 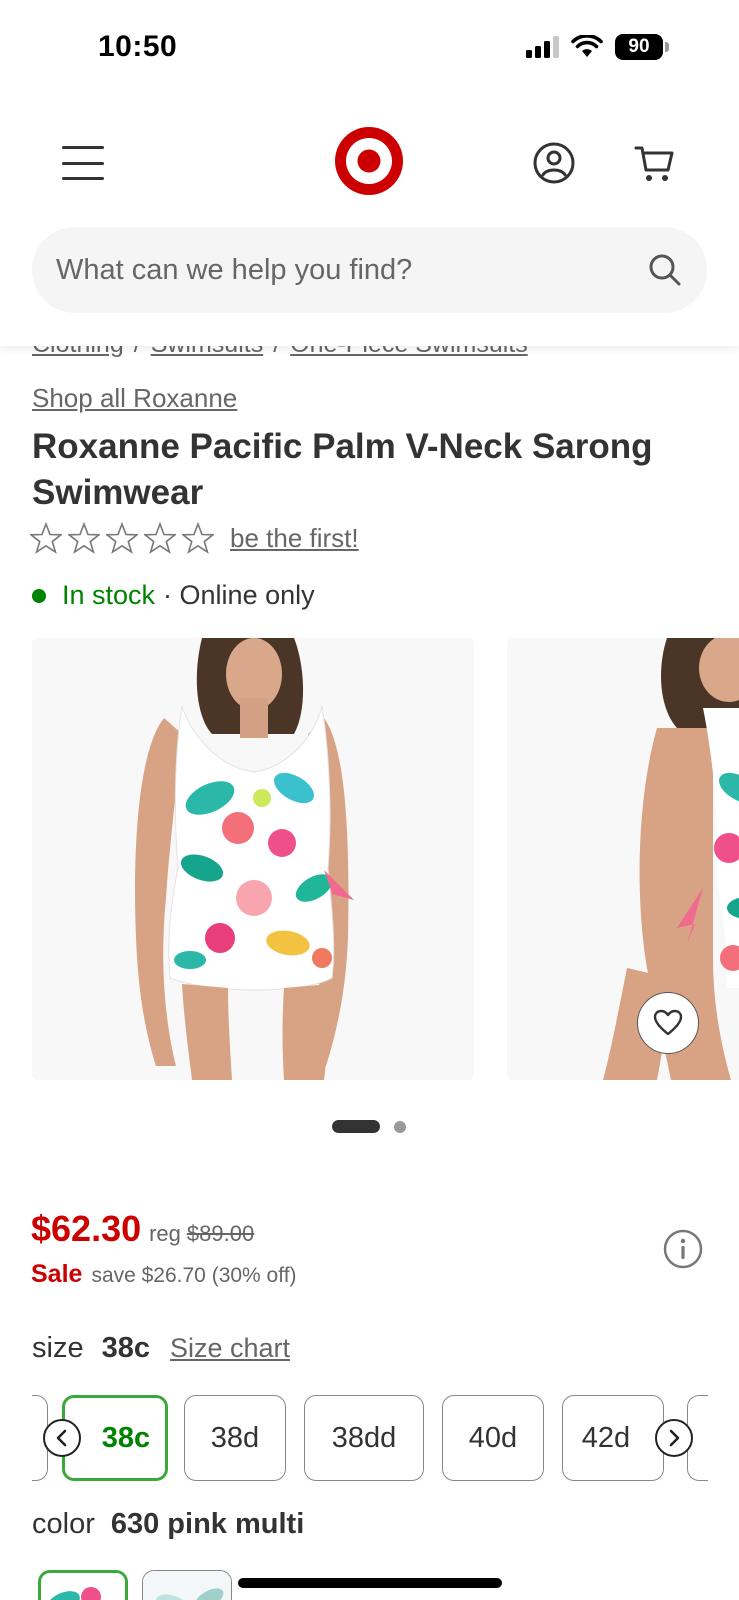 What do you see at coordinates (57, 1274) in the screenshot?
I see `sale-label: Sale` at bounding box center [57, 1274].